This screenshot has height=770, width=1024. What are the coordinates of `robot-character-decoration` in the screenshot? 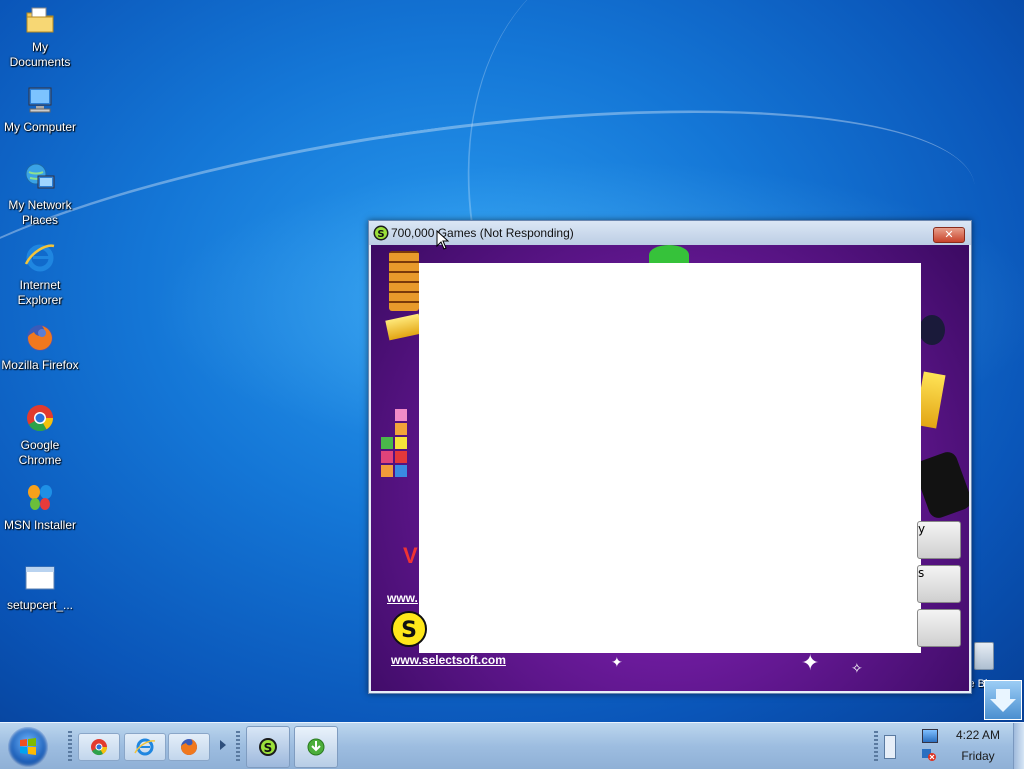 It's located at (932, 330).